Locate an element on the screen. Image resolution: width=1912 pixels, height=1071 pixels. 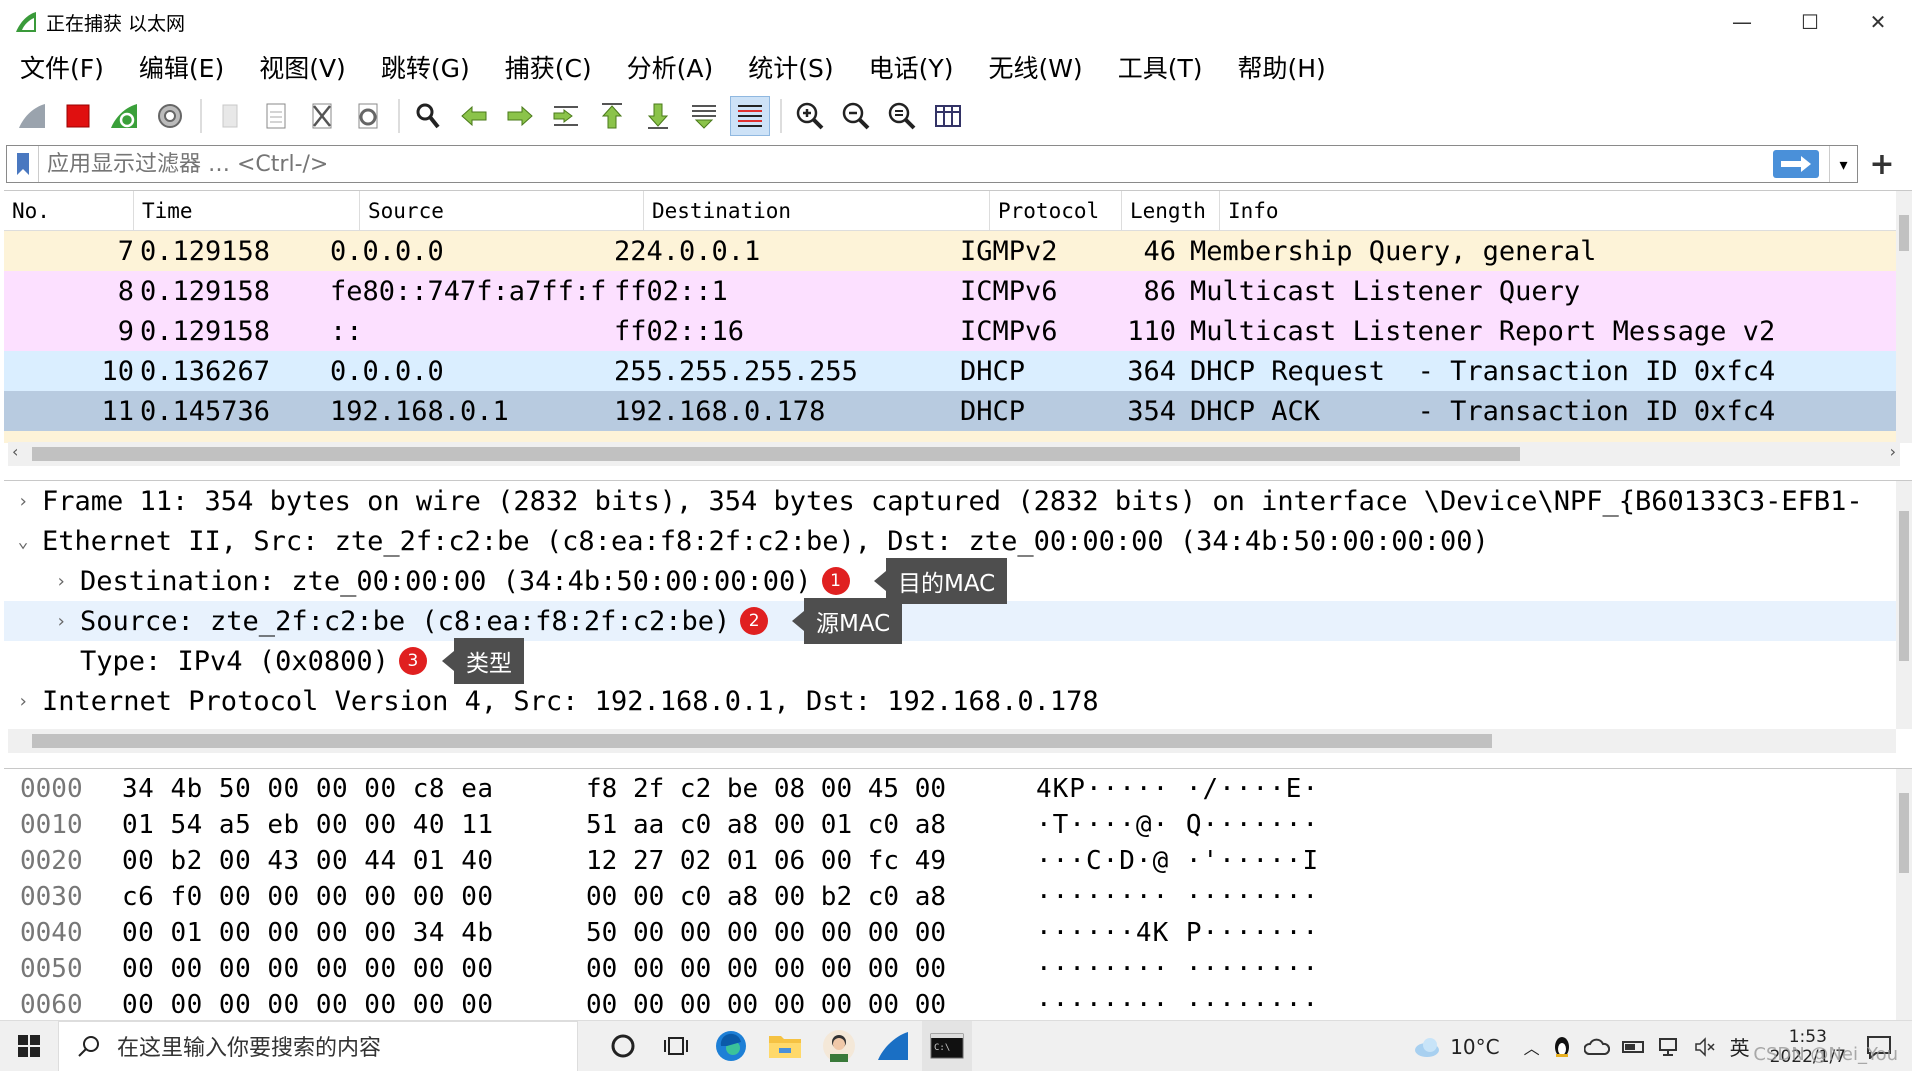
restart-capture-button is located at coordinates (124, 116).